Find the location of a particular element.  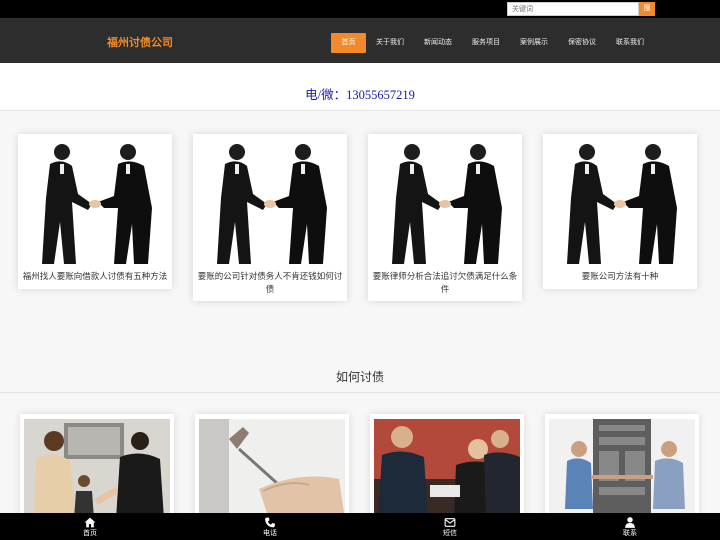

nav-item-about: 关于我们 is located at coordinates (390, 43).